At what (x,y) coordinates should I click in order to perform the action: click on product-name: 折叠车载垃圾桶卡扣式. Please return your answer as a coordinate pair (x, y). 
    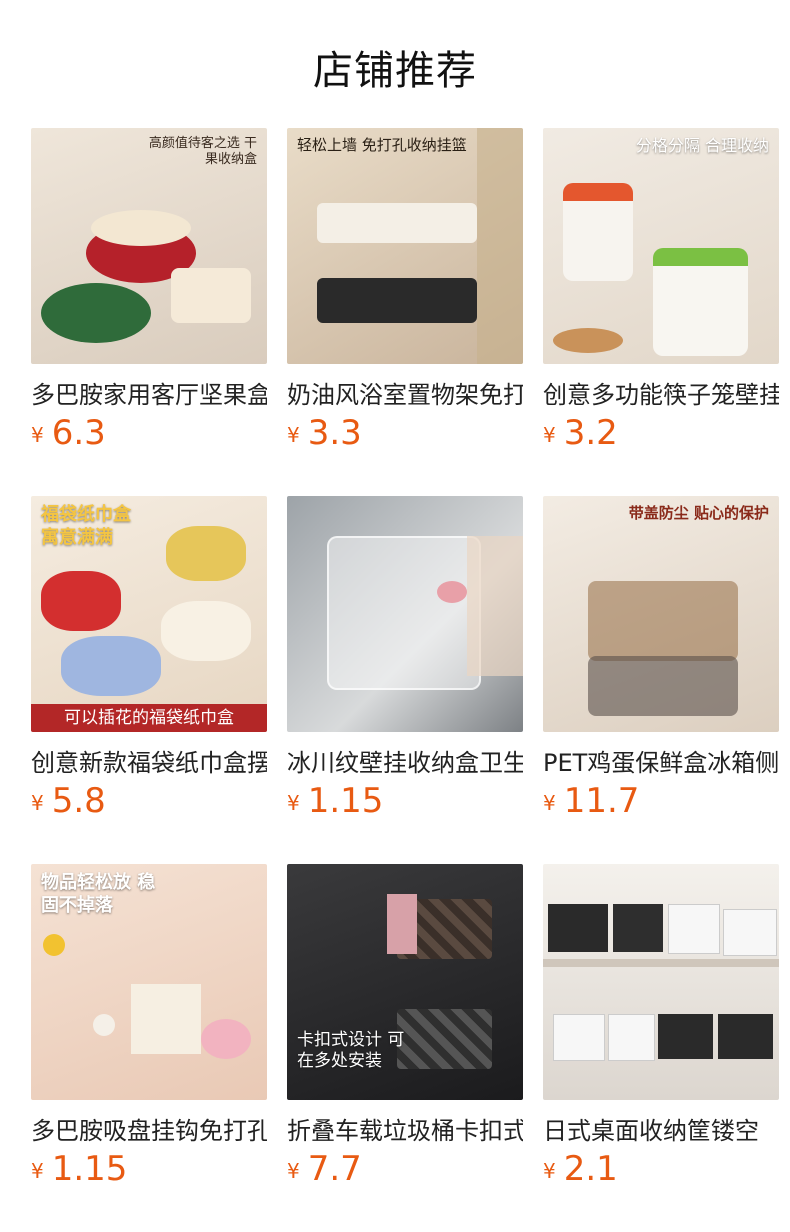
    Looking at the image, I should click on (405, 1128).